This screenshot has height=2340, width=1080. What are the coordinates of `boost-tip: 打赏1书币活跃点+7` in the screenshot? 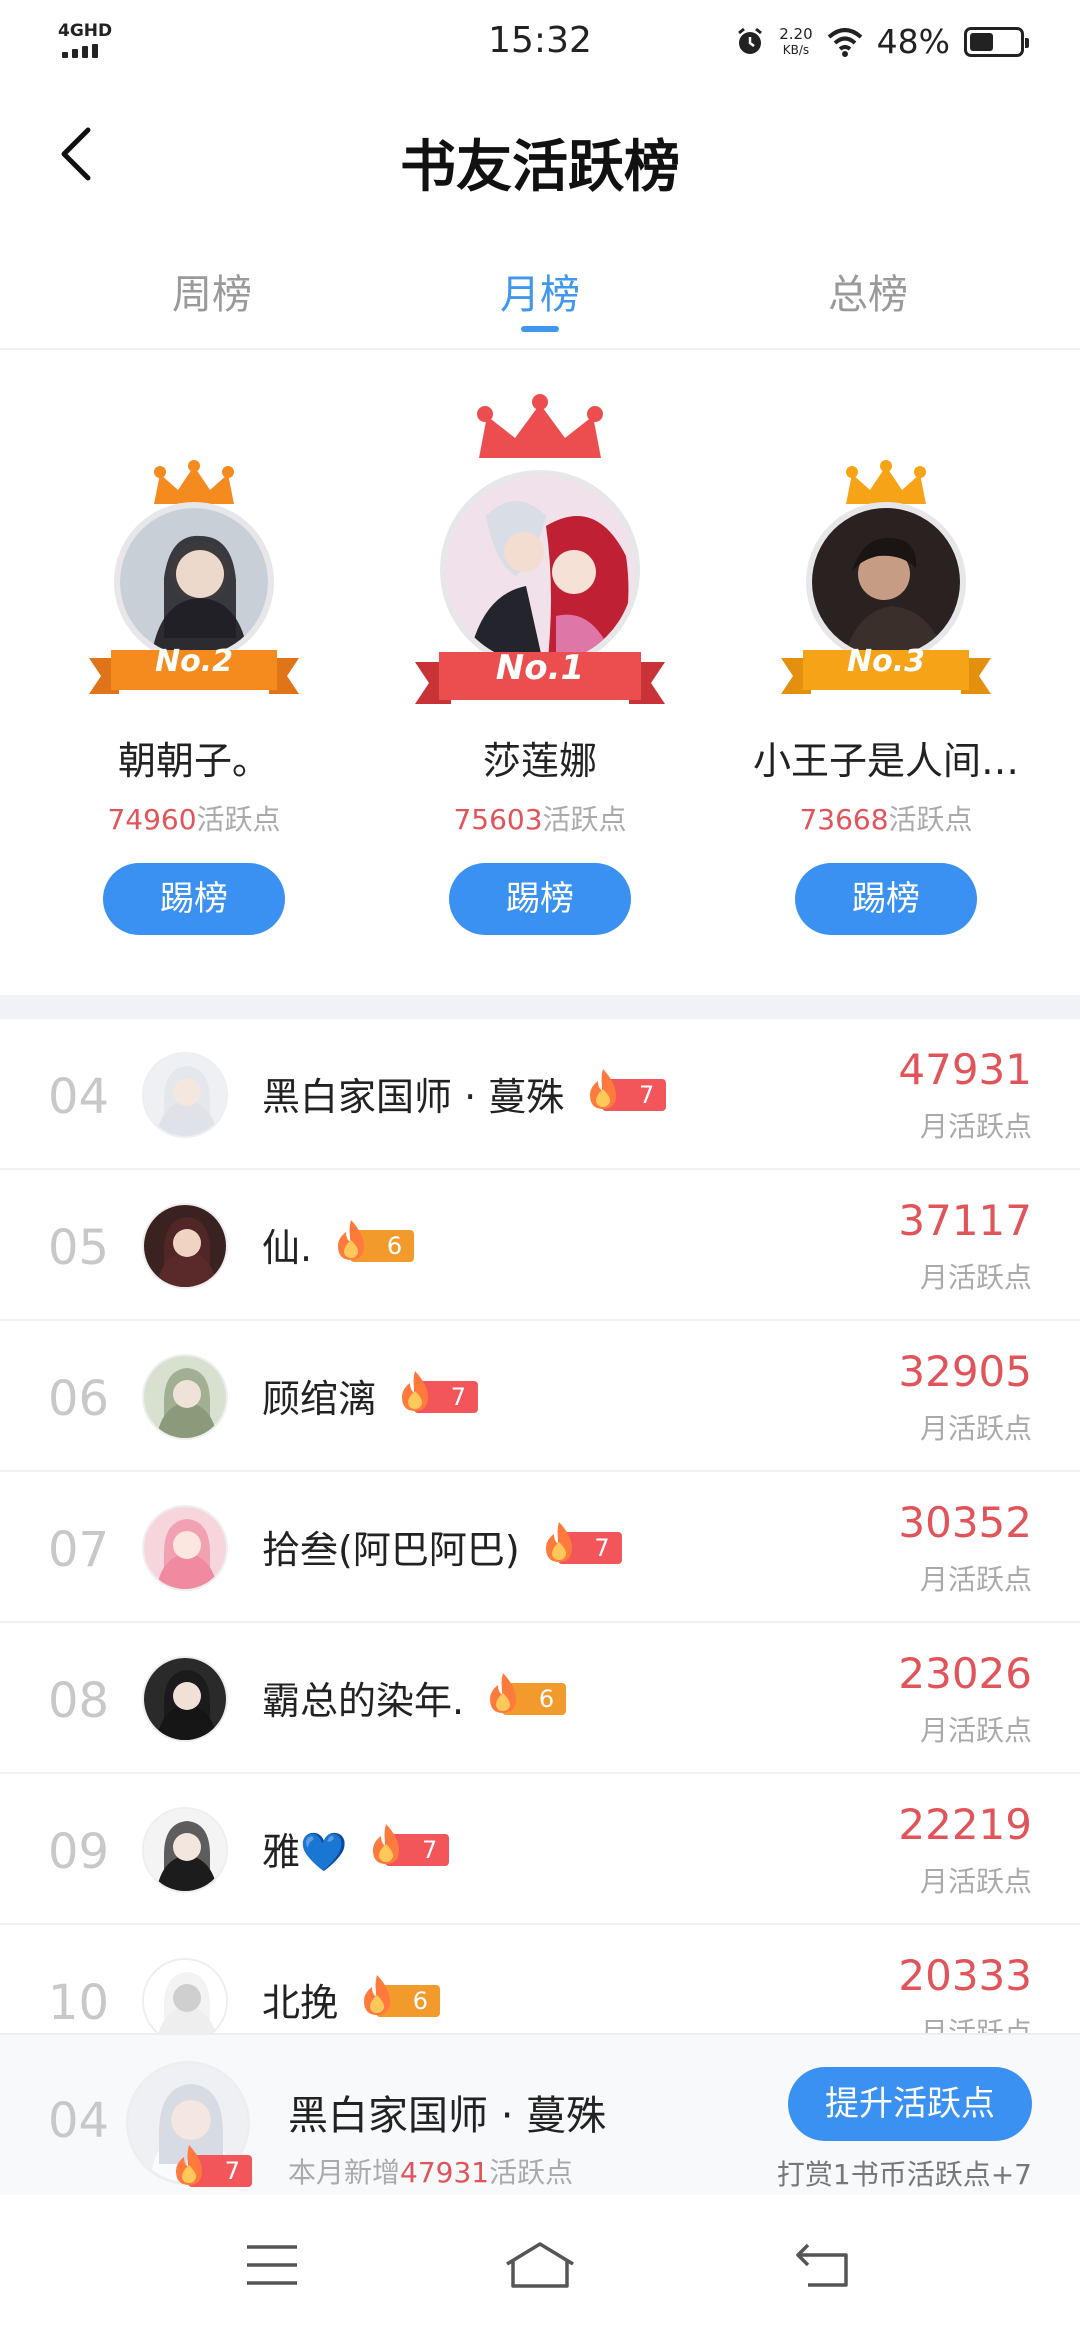 It's located at (904, 2174).